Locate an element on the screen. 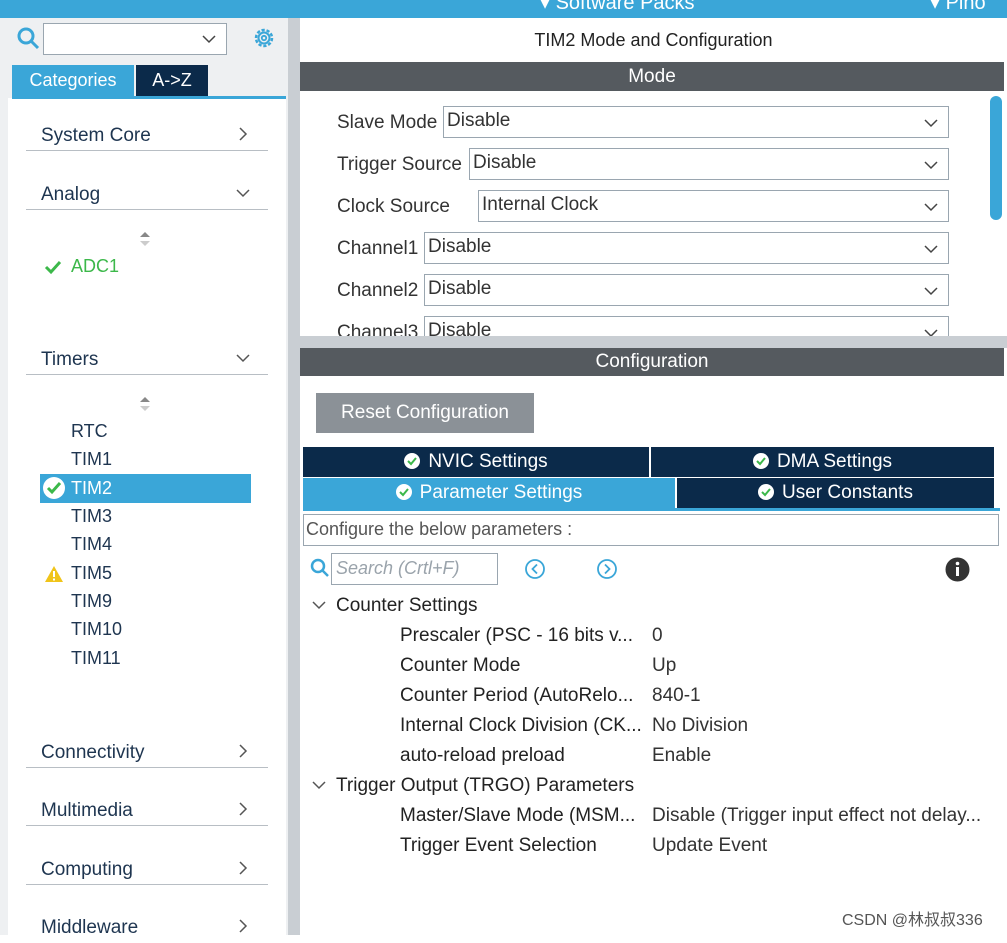 The height and width of the screenshot is (943, 1007). category-system-core: System Core is located at coordinates (147, 136).